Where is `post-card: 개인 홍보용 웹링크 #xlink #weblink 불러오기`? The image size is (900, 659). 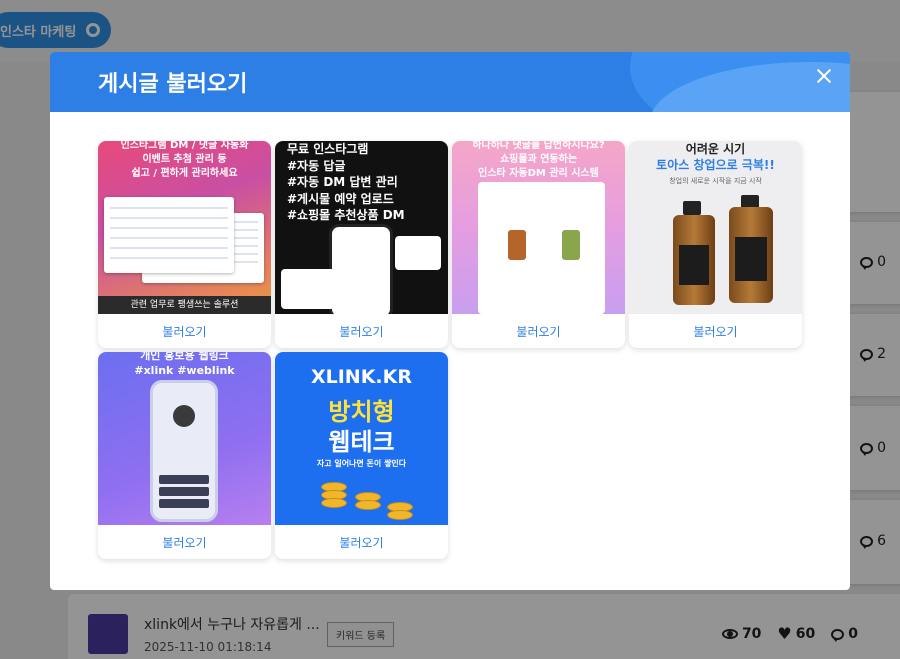
post-card: 개인 홍보용 웹링크 #xlink #weblink 불러오기 is located at coordinates (184, 455).